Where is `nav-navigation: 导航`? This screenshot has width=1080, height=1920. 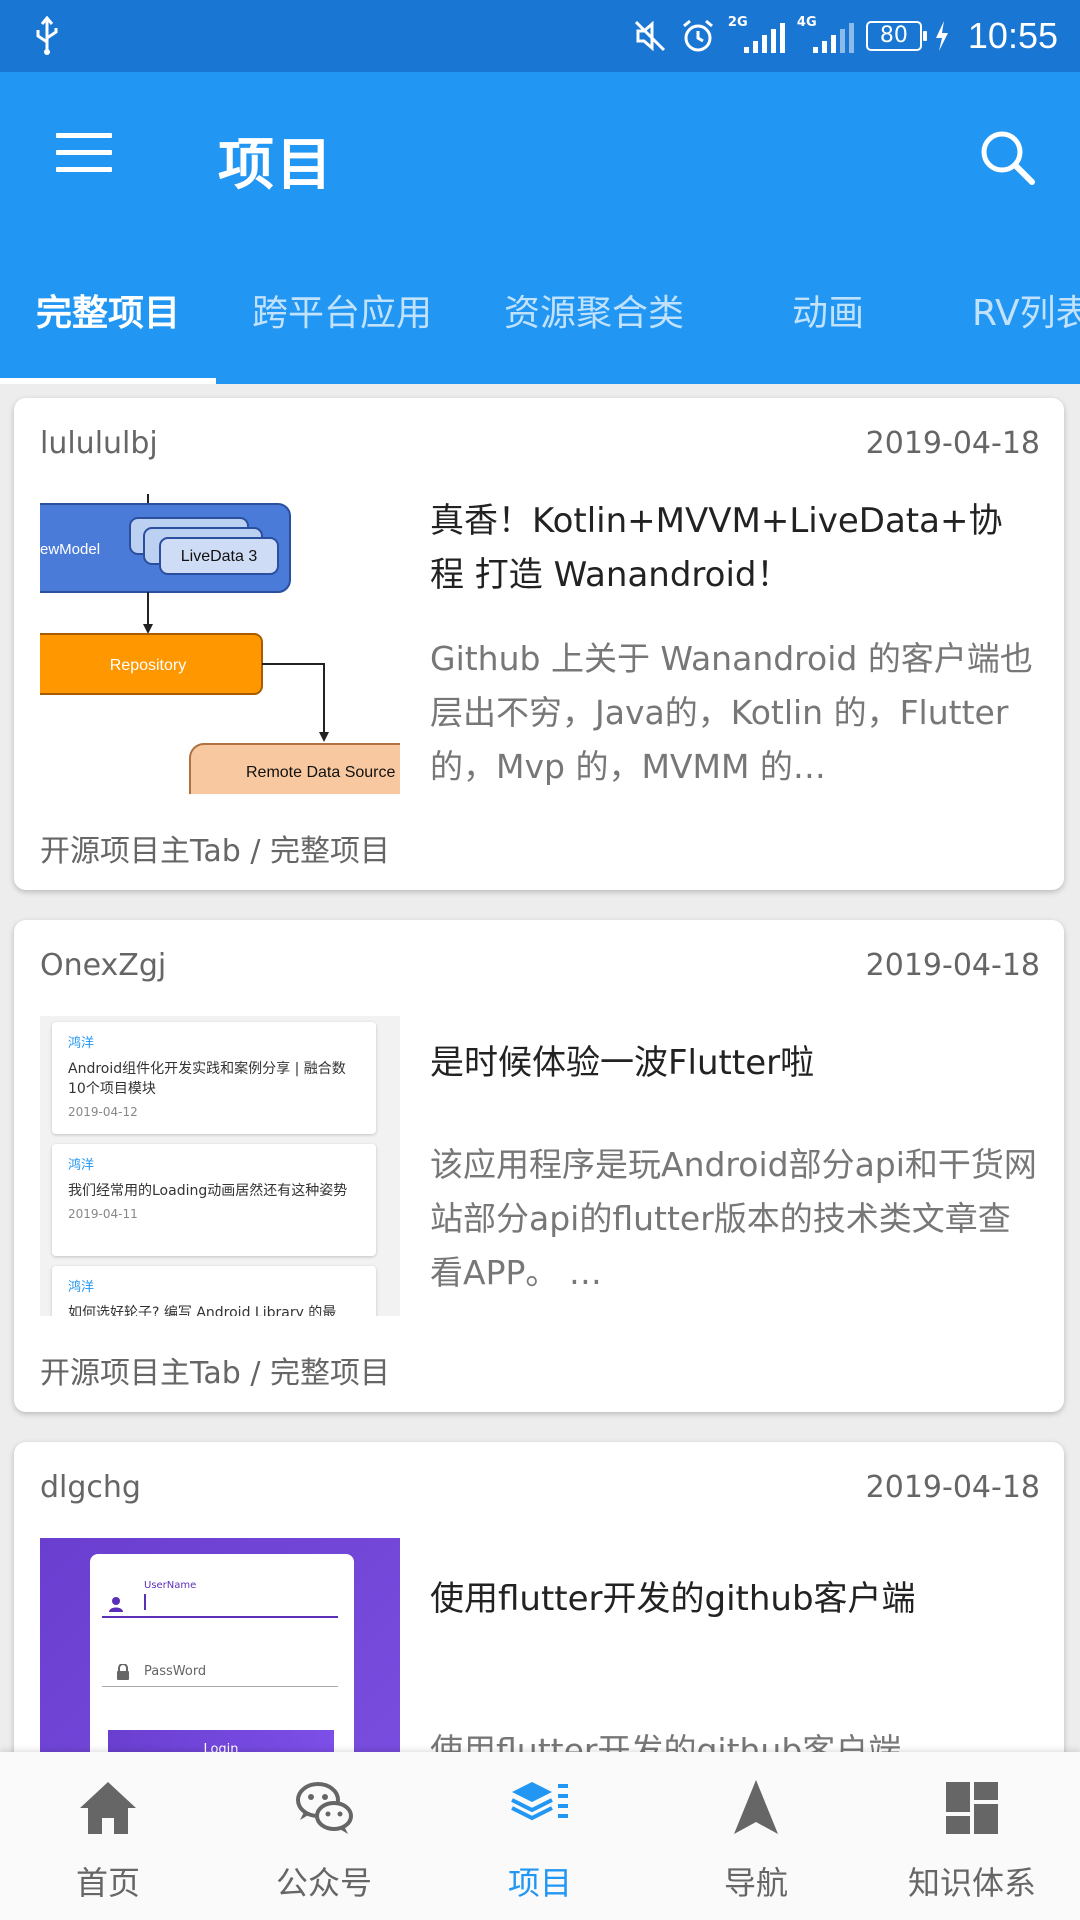
nav-navigation: 导航 is located at coordinates (756, 1836).